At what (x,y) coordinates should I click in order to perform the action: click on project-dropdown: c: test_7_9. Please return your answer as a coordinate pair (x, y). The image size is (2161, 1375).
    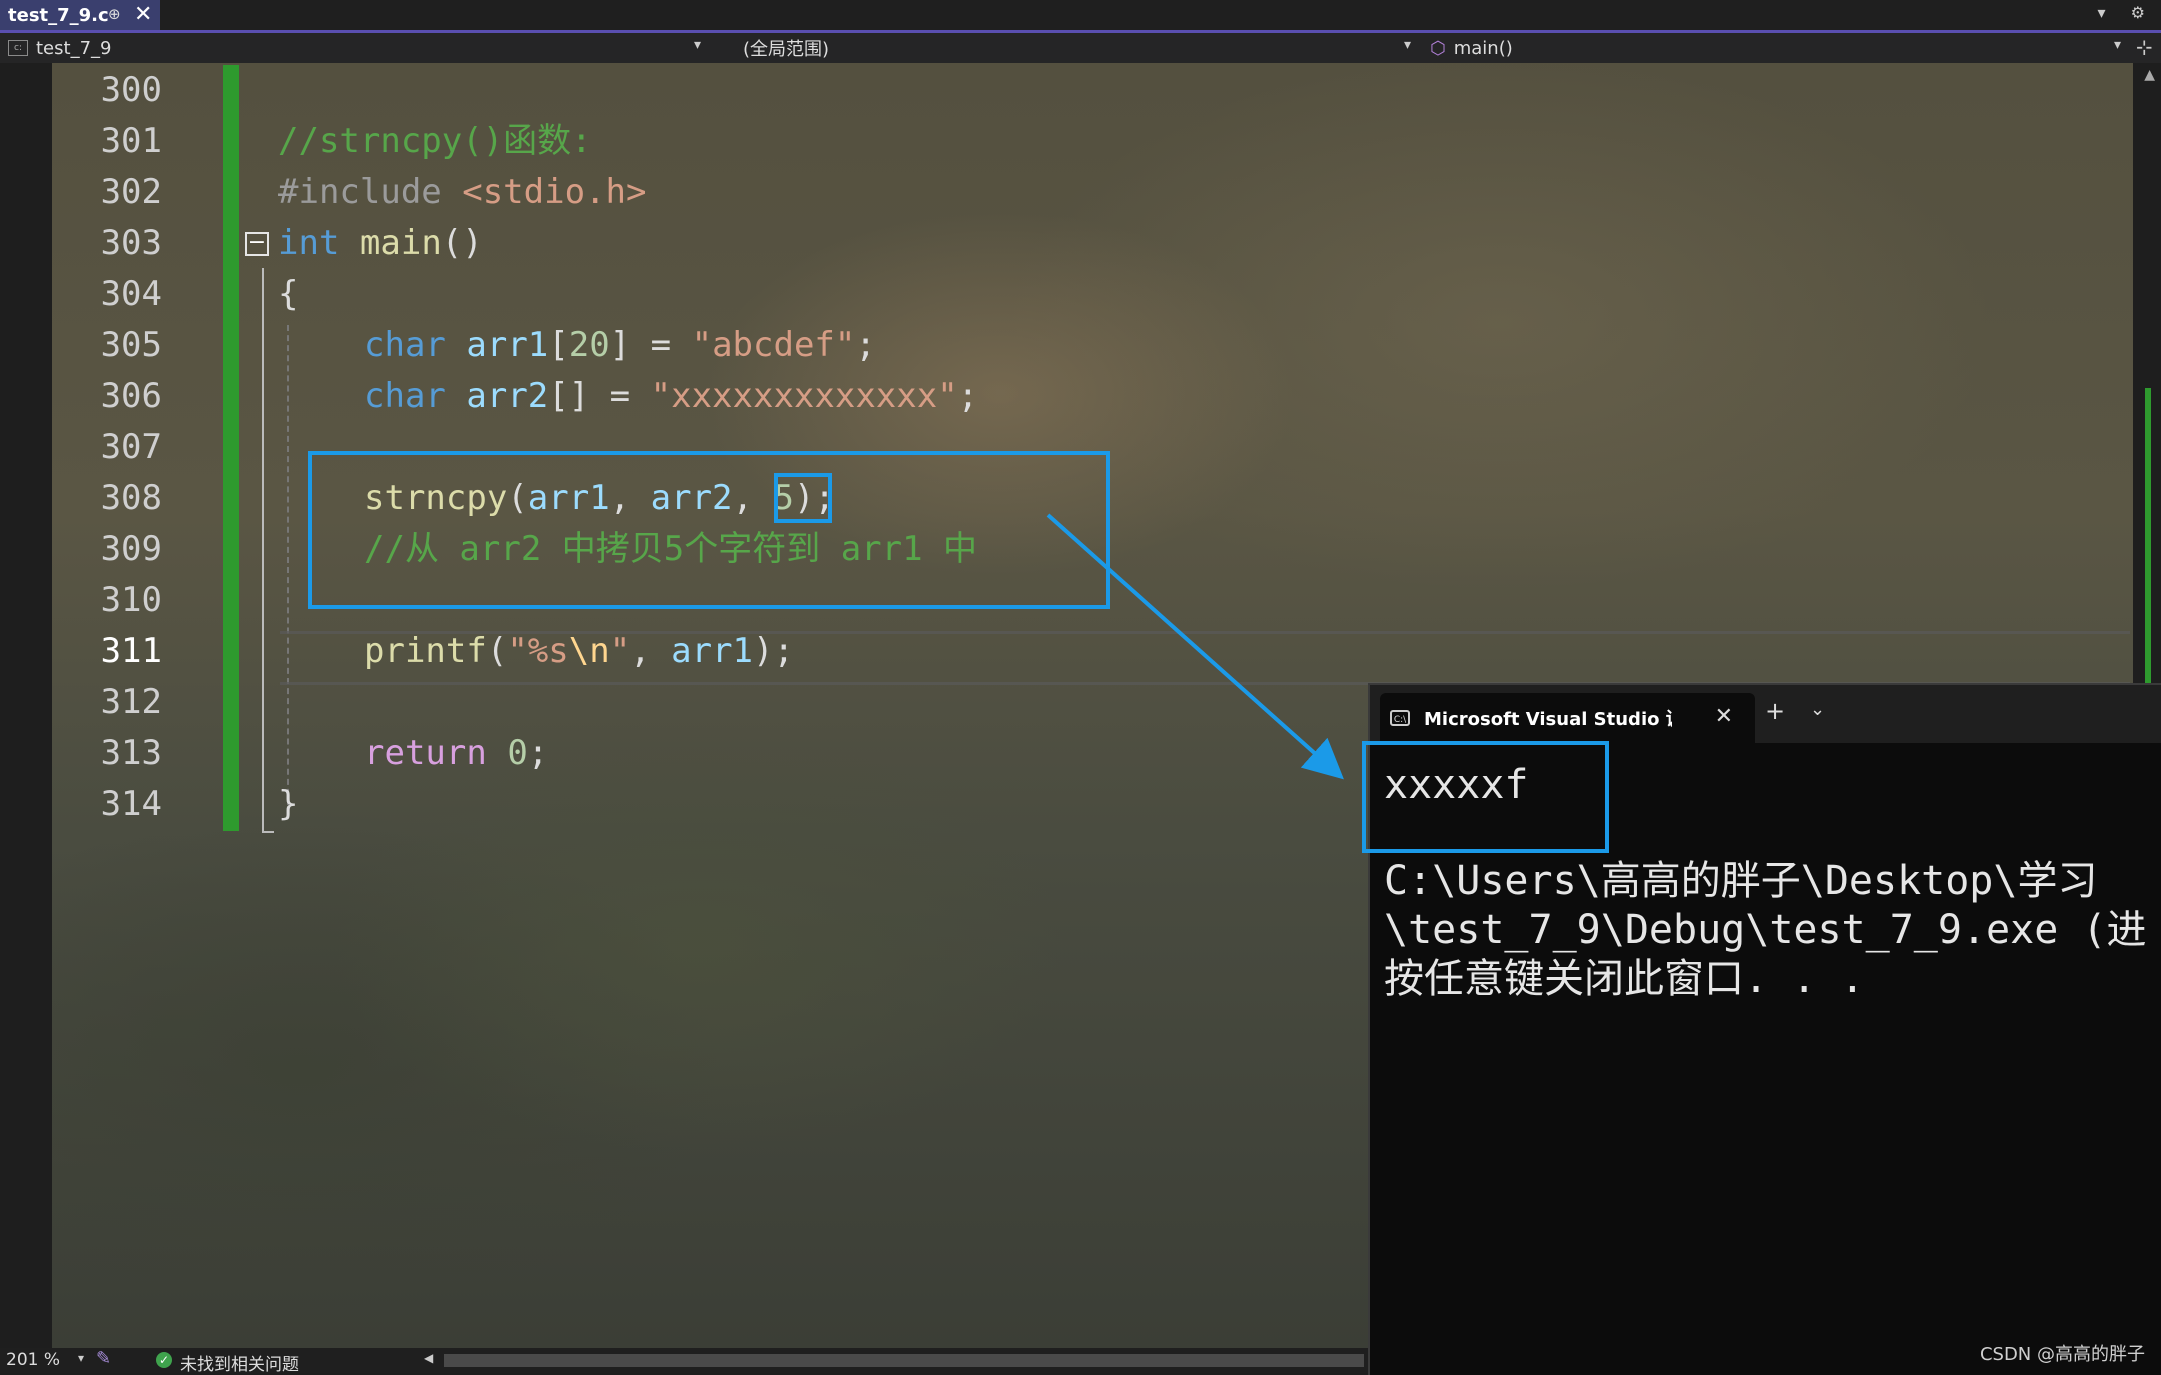
    Looking at the image, I should click on (358, 48).